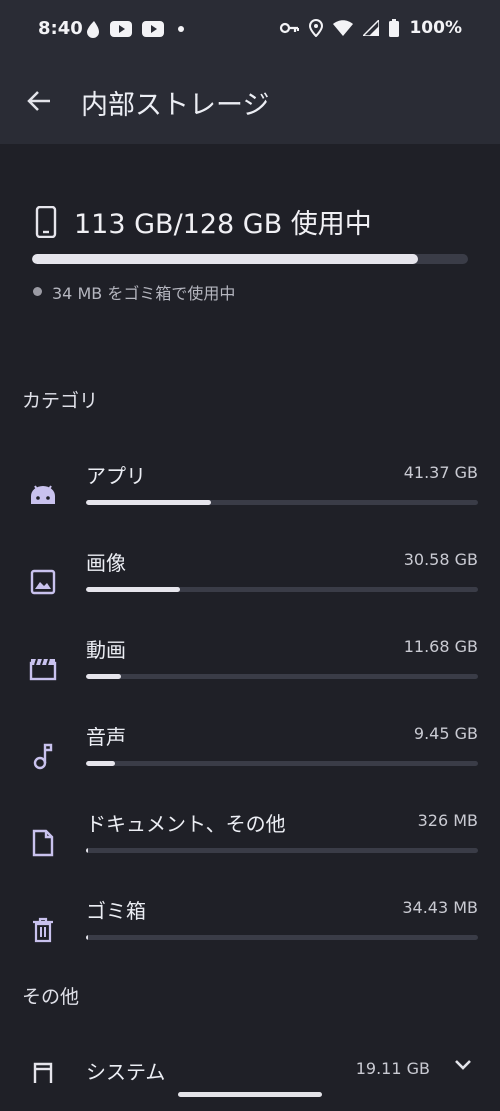 The image size is (500, 1111). I want to click on signal-icon, so click(371, 28).